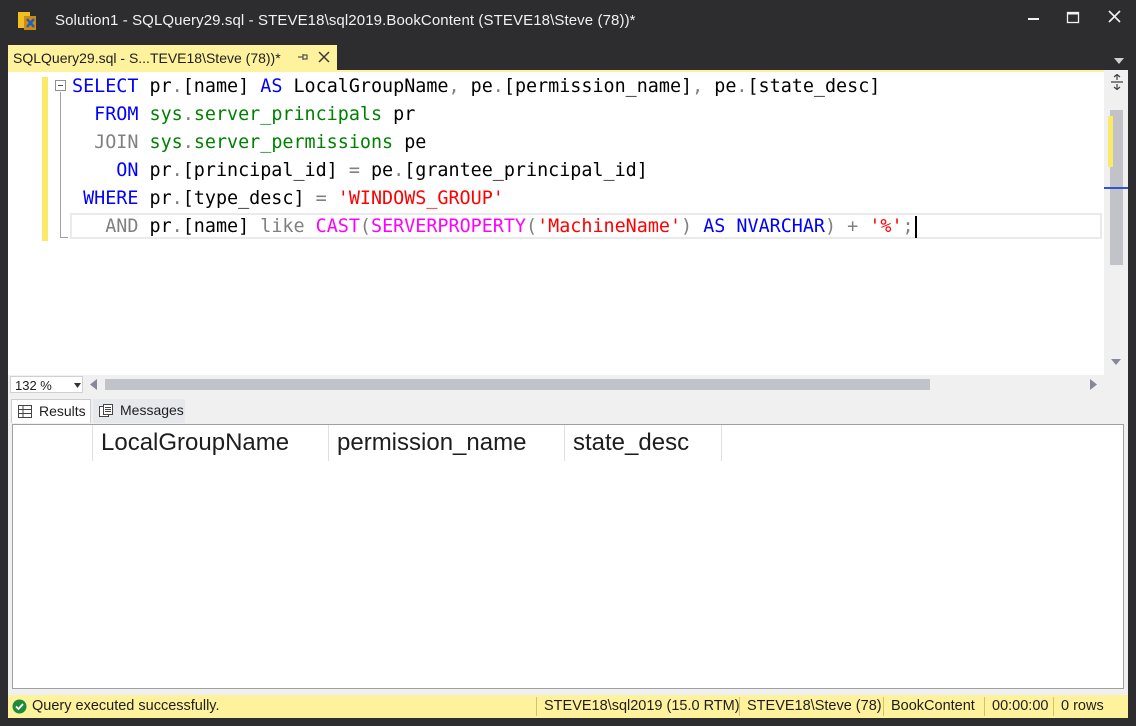 This screenshot has height=726, width=1136. What do you see at coordinates (293, 142) in the screenshot?
I see `code-token: server_permissions` at bounding box center [293, 142].